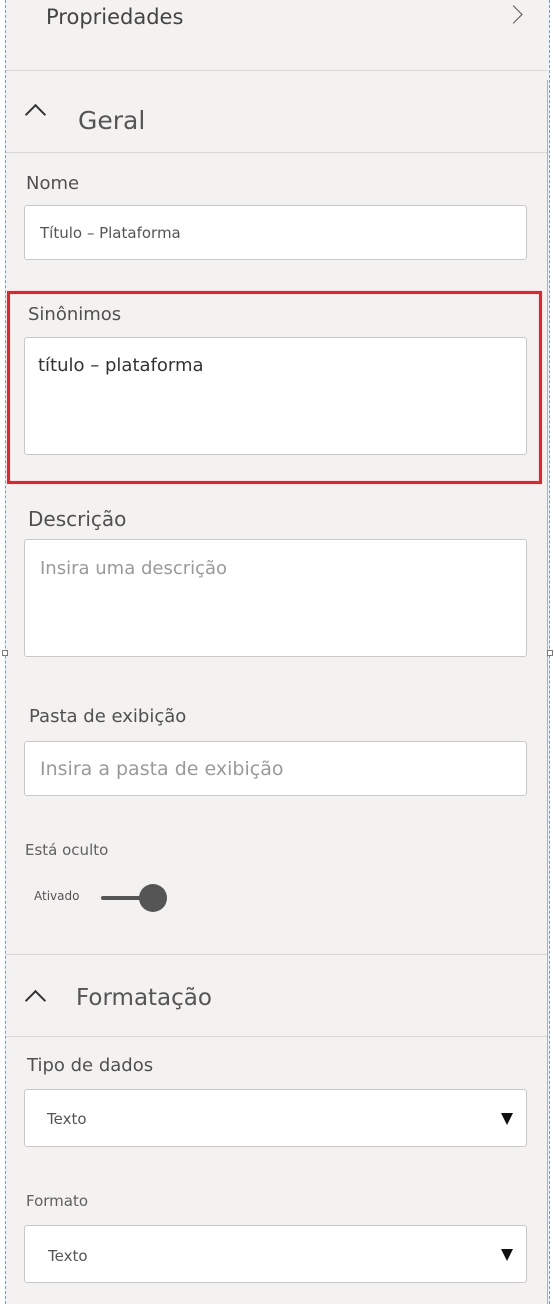 This screenshot has height=1304, width=554. Describe the element at coordinates (57, 1201) in the screenshot. I see `formato-label: Formato` at that location.